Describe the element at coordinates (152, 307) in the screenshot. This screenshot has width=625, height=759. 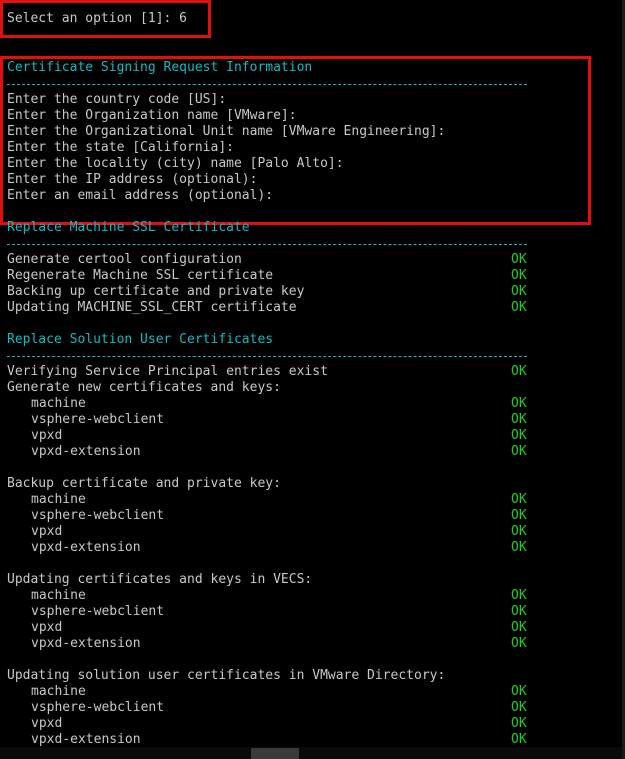
I see `machine-ssl-step: Updating MACHINE_SSL_CERT certificate` at that location.